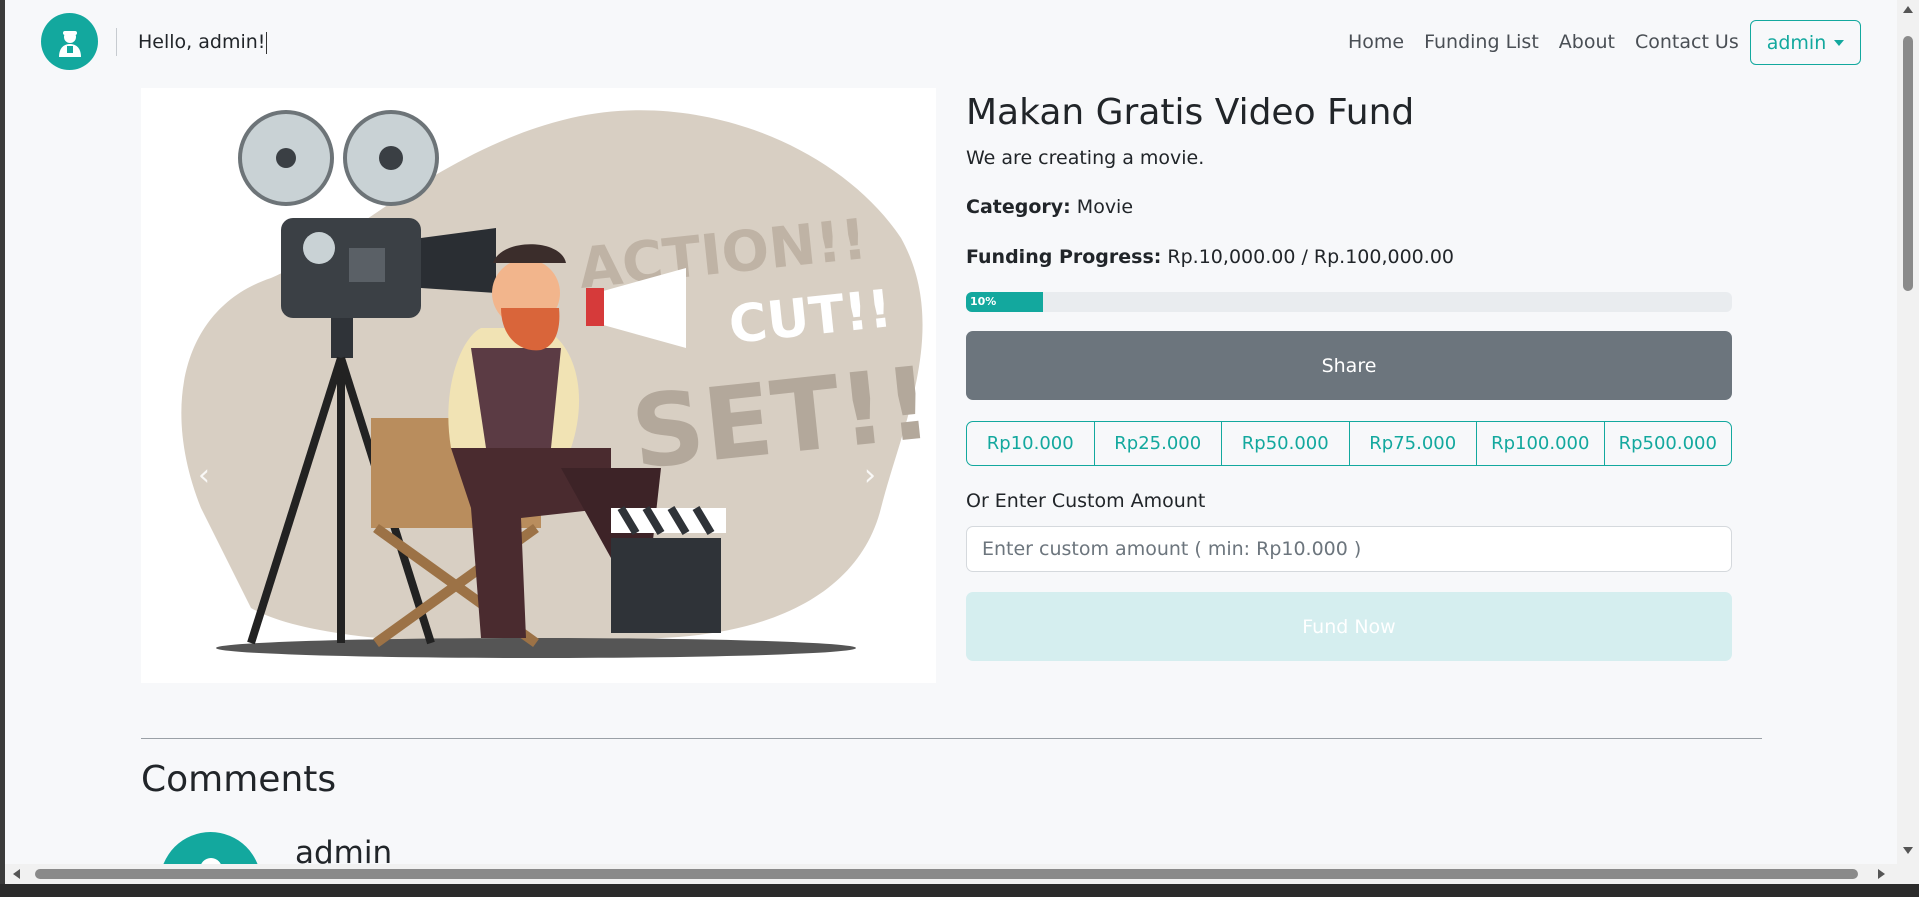 The image size is (1919, 897). What do you see at coordinates (1286, 443) in the screenshot?
I see `amount-button-50000: Rp50.000` at bounding box center [1286, 443].